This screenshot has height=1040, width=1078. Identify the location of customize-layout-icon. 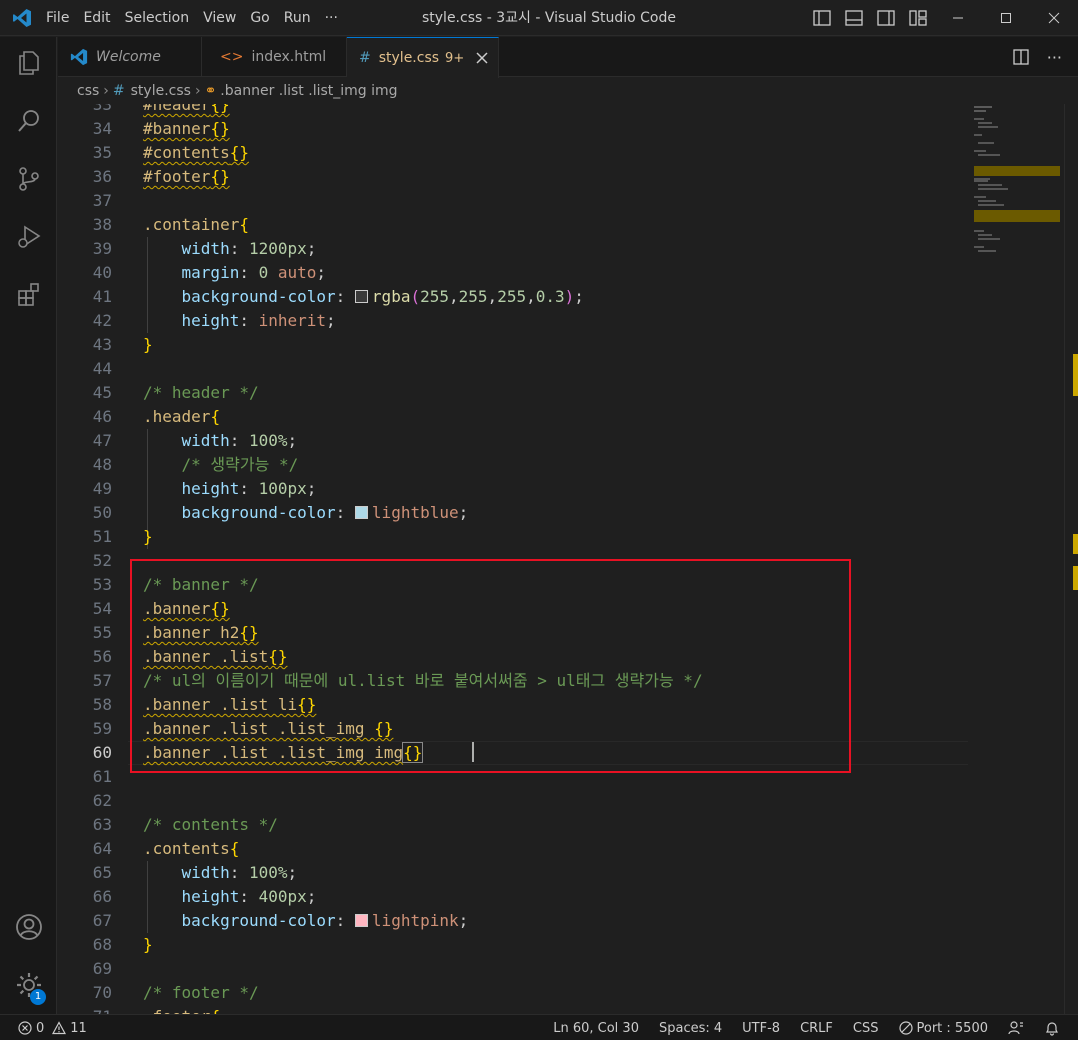
(918, 18).